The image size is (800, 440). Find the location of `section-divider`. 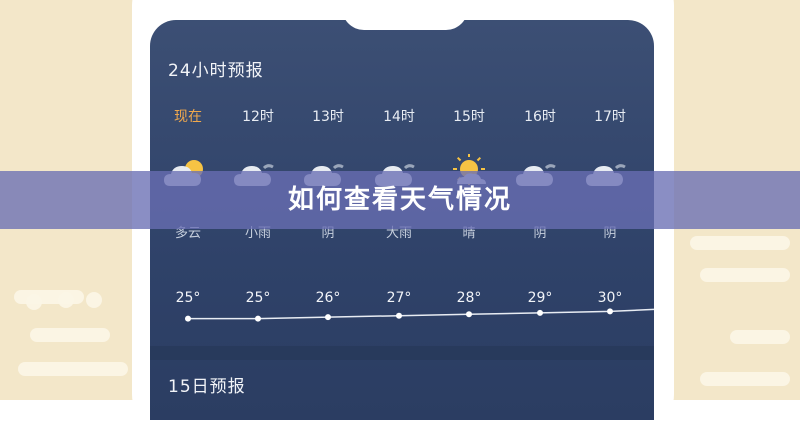

section-divider is located at coordinates (402, 353).